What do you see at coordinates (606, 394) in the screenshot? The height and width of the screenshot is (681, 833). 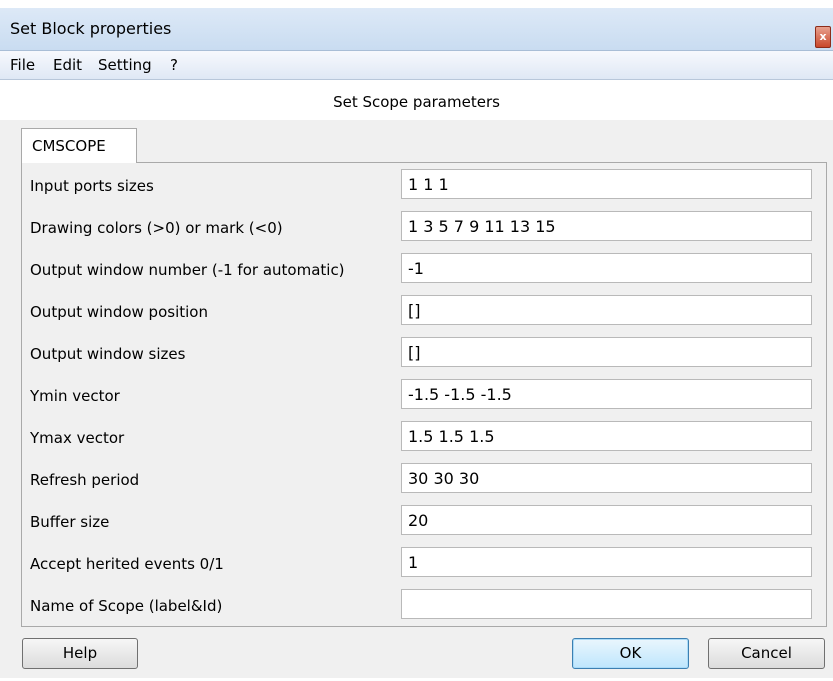 I see `ymin-vector-field` at bounding box center [606, 394].